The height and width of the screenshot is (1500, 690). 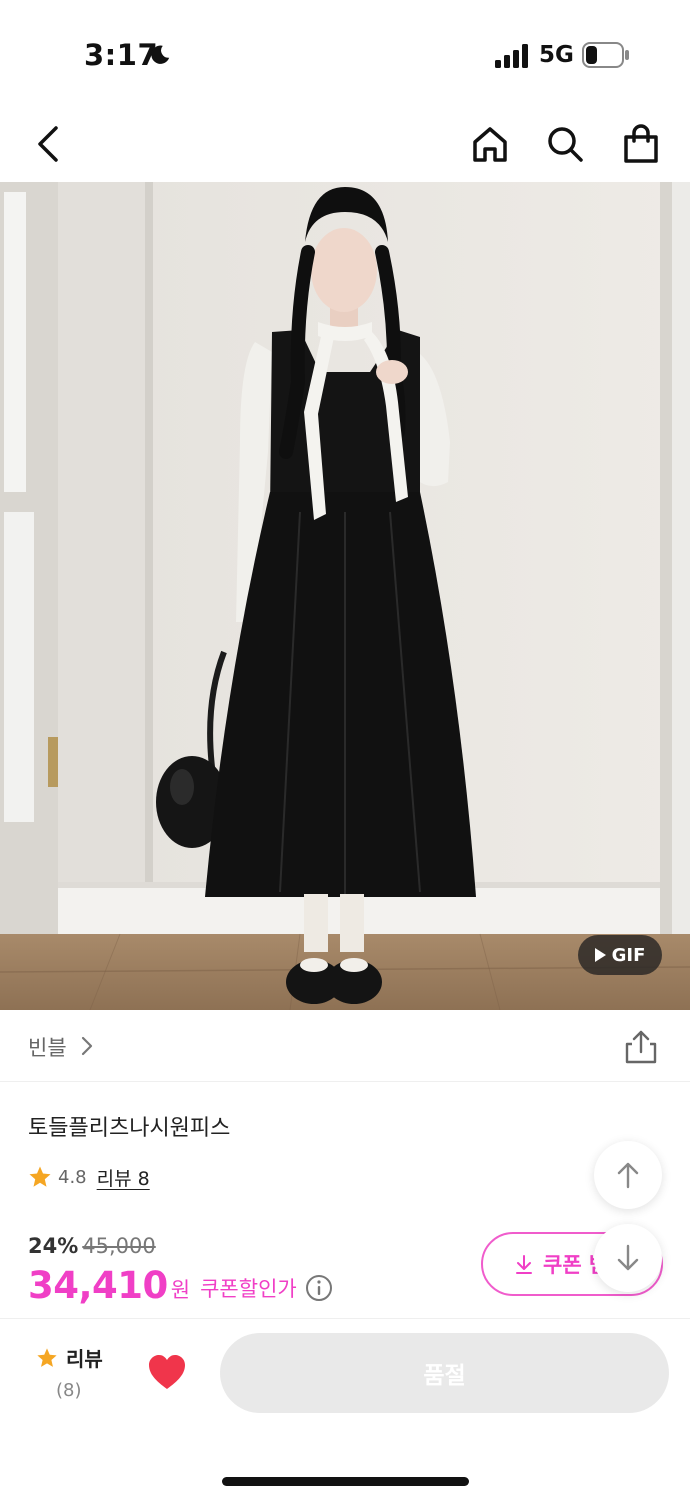 What do you see at coordinates (72, 1177) in the screenshot?
I see `rating-value: 4.8` at bounding box center [72, 1177].